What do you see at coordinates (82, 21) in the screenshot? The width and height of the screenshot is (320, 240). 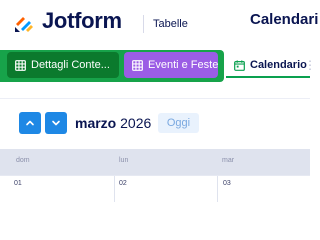 I see `brand-name: Jotform` at bounding box center [82, 21].